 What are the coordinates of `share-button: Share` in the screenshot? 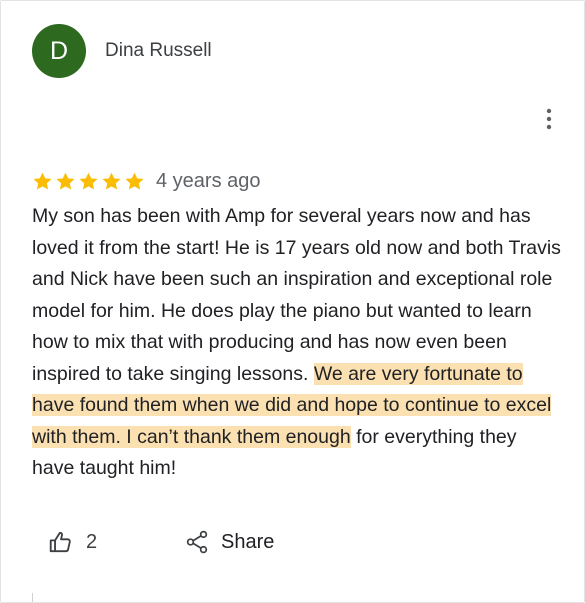 It's located at (229, 542).